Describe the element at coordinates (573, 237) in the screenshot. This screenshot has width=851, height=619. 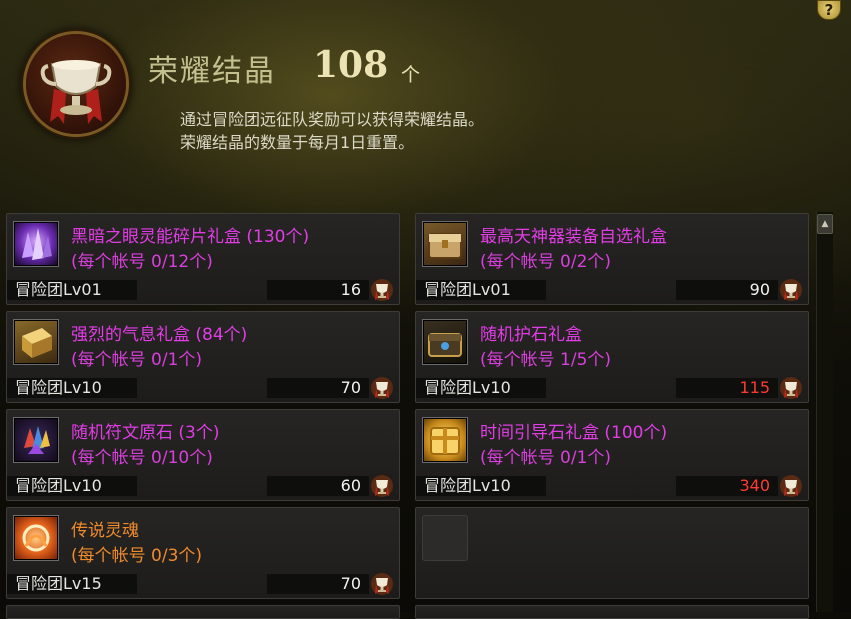
I see `item-name: 最高天神器装备自选礼盒` at that location.